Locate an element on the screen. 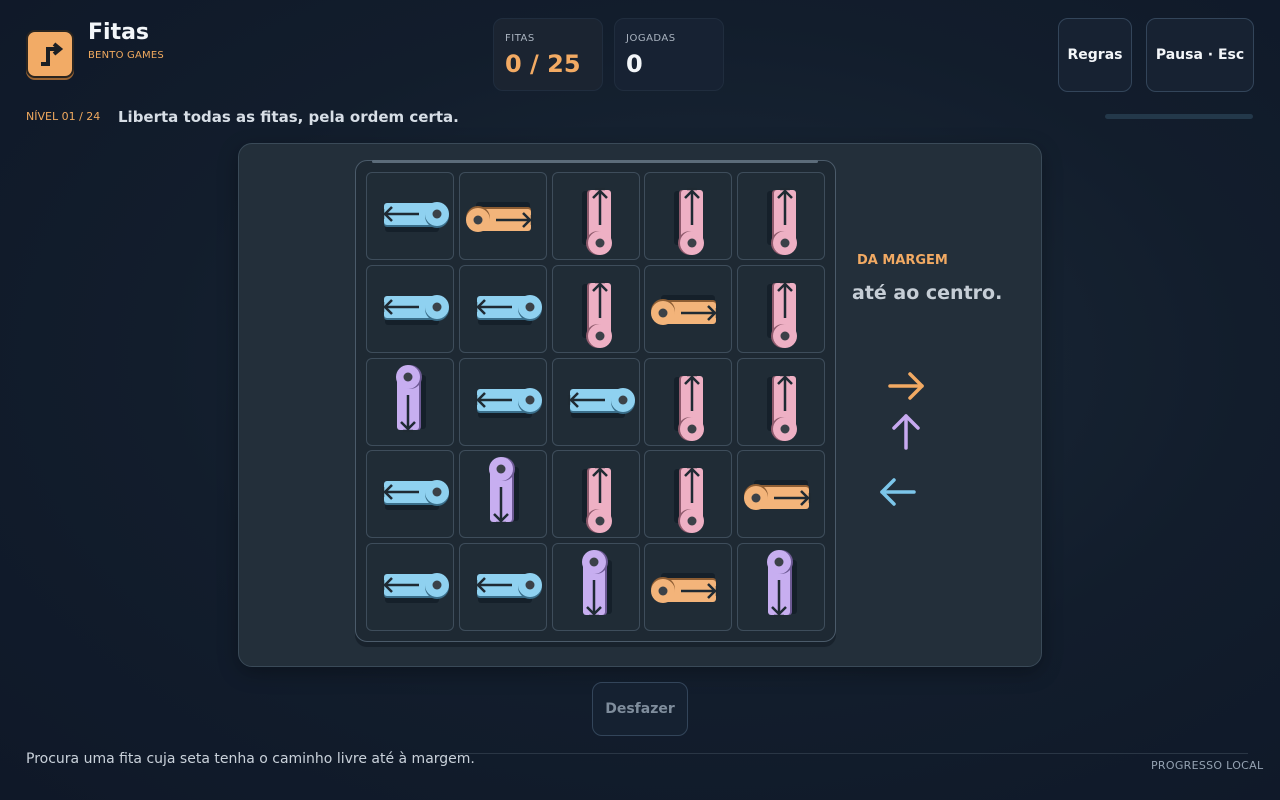 This screenshot has height=800, width=1280. undo-button: Desfazer is located at coordinates (640, 709).